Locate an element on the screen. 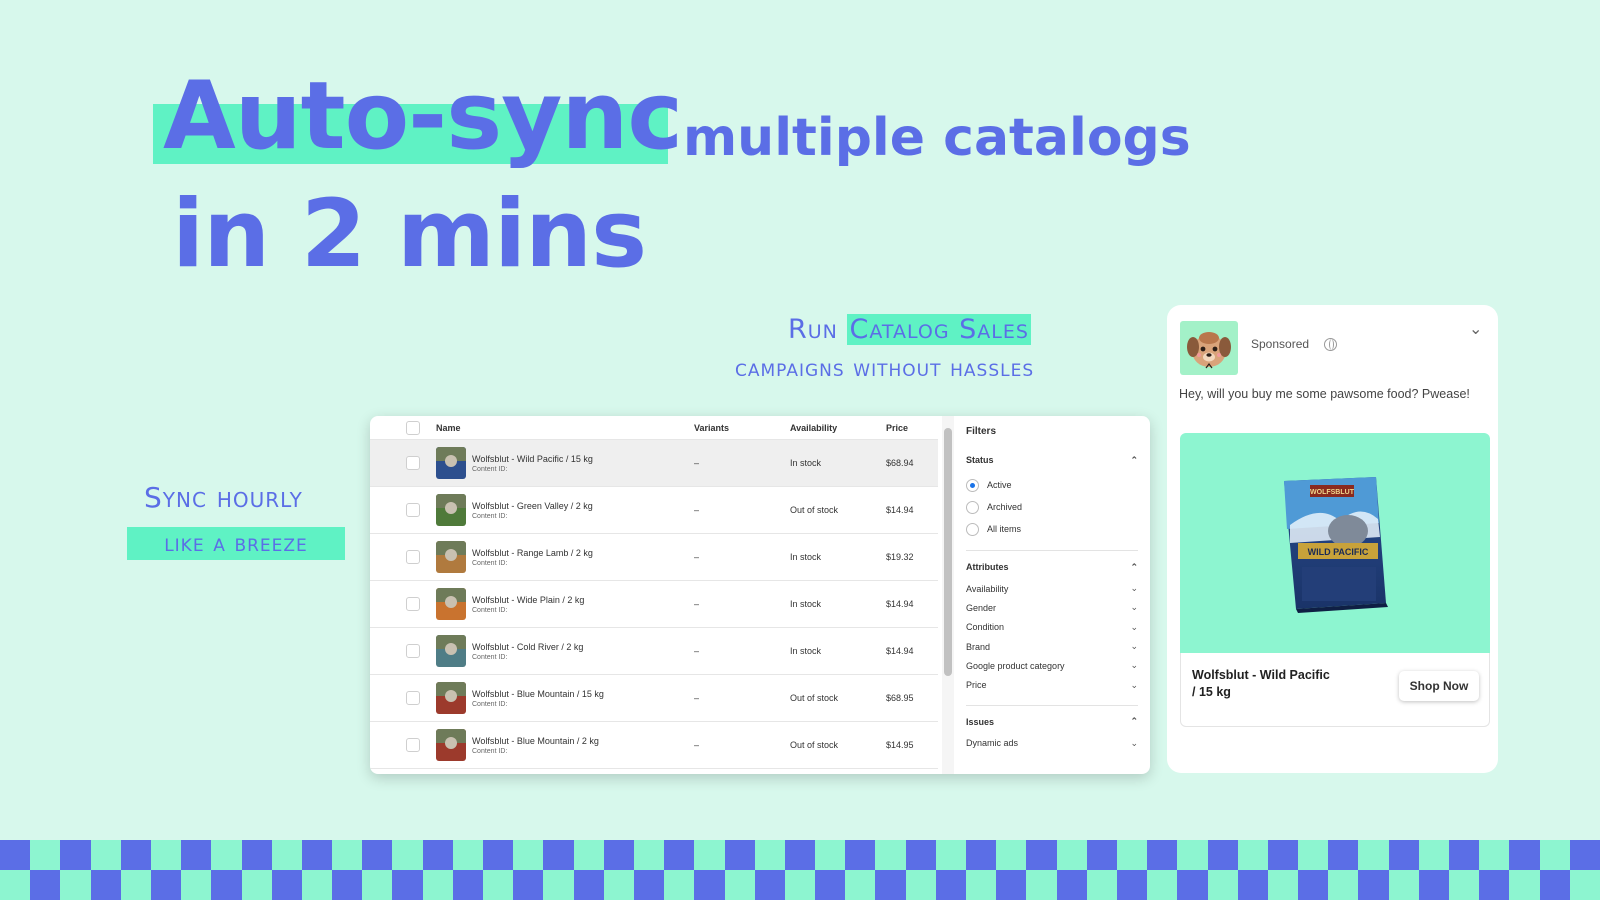 This screenshot has width=1600, height=900. shop-now-button: Shop Now is located at coordinates (1439, 686).